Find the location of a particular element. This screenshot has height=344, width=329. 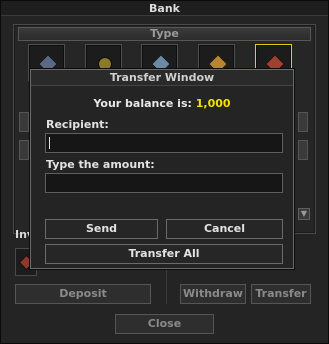

deposit-button: Deposit is located at coordinates (83, 294).